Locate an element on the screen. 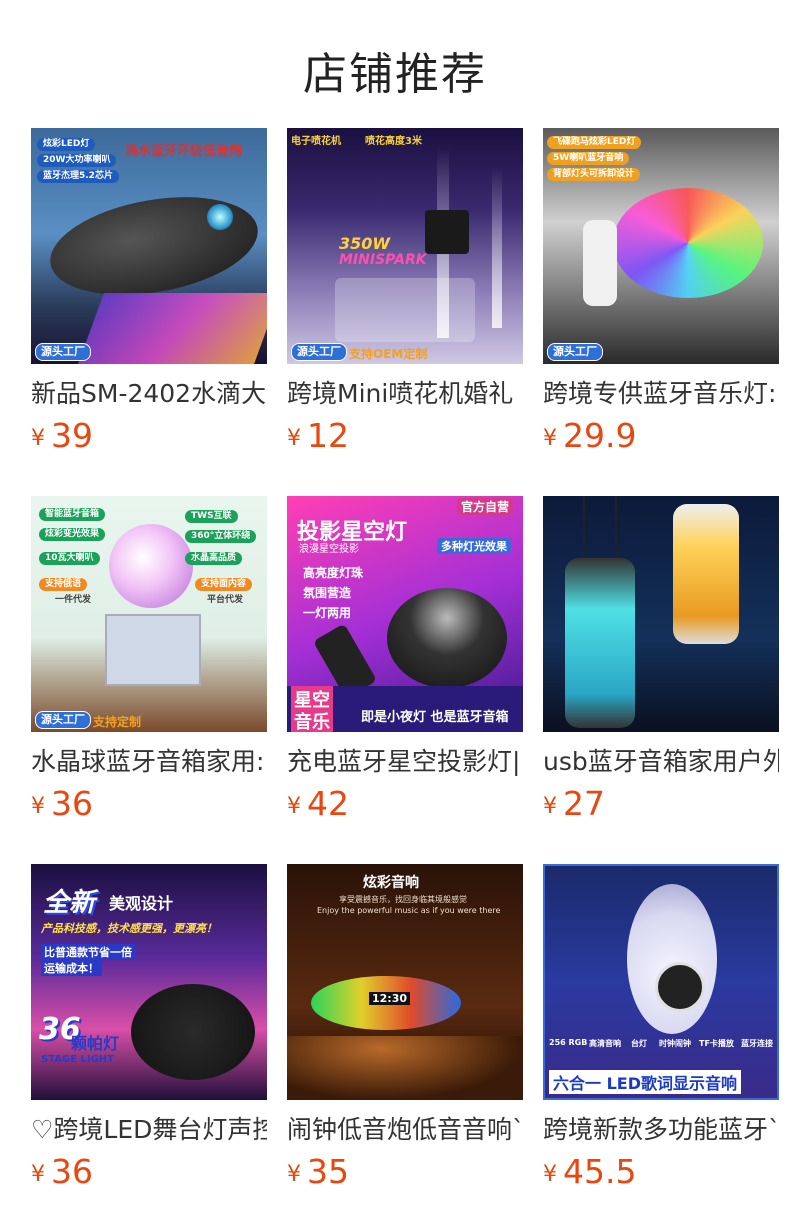  product-card: usb蓝牙音箱家用户外 ¥27 is located at coordinates (661, 666).